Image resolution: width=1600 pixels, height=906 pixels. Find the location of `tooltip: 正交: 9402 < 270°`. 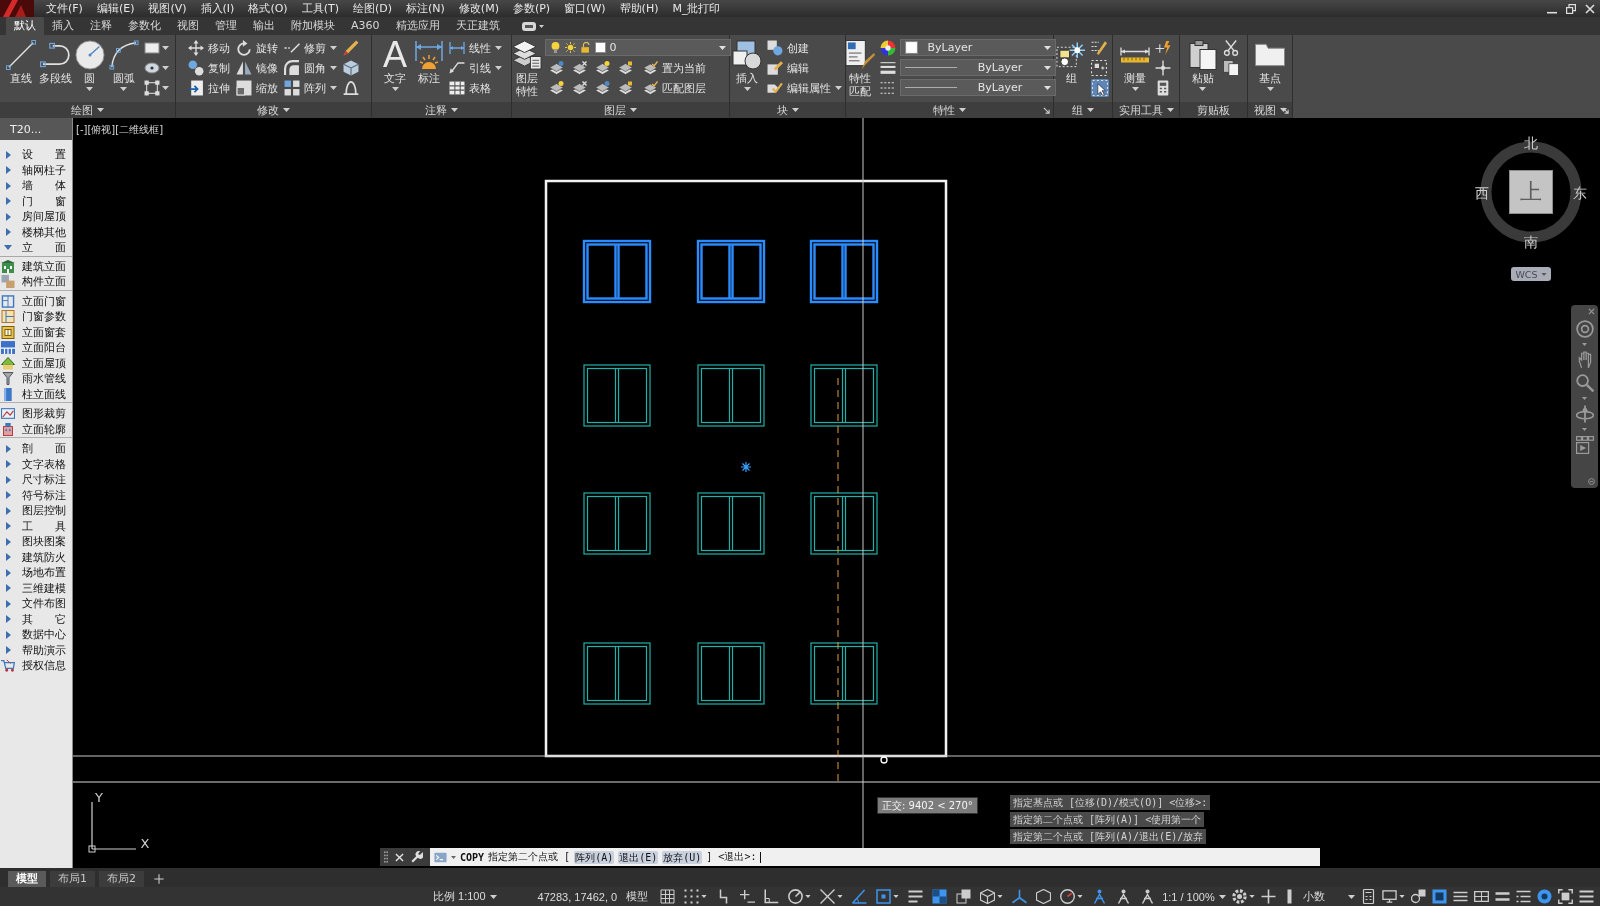

tooltip: 正交: 9402 < 270° is located at coordinates (927, 805).